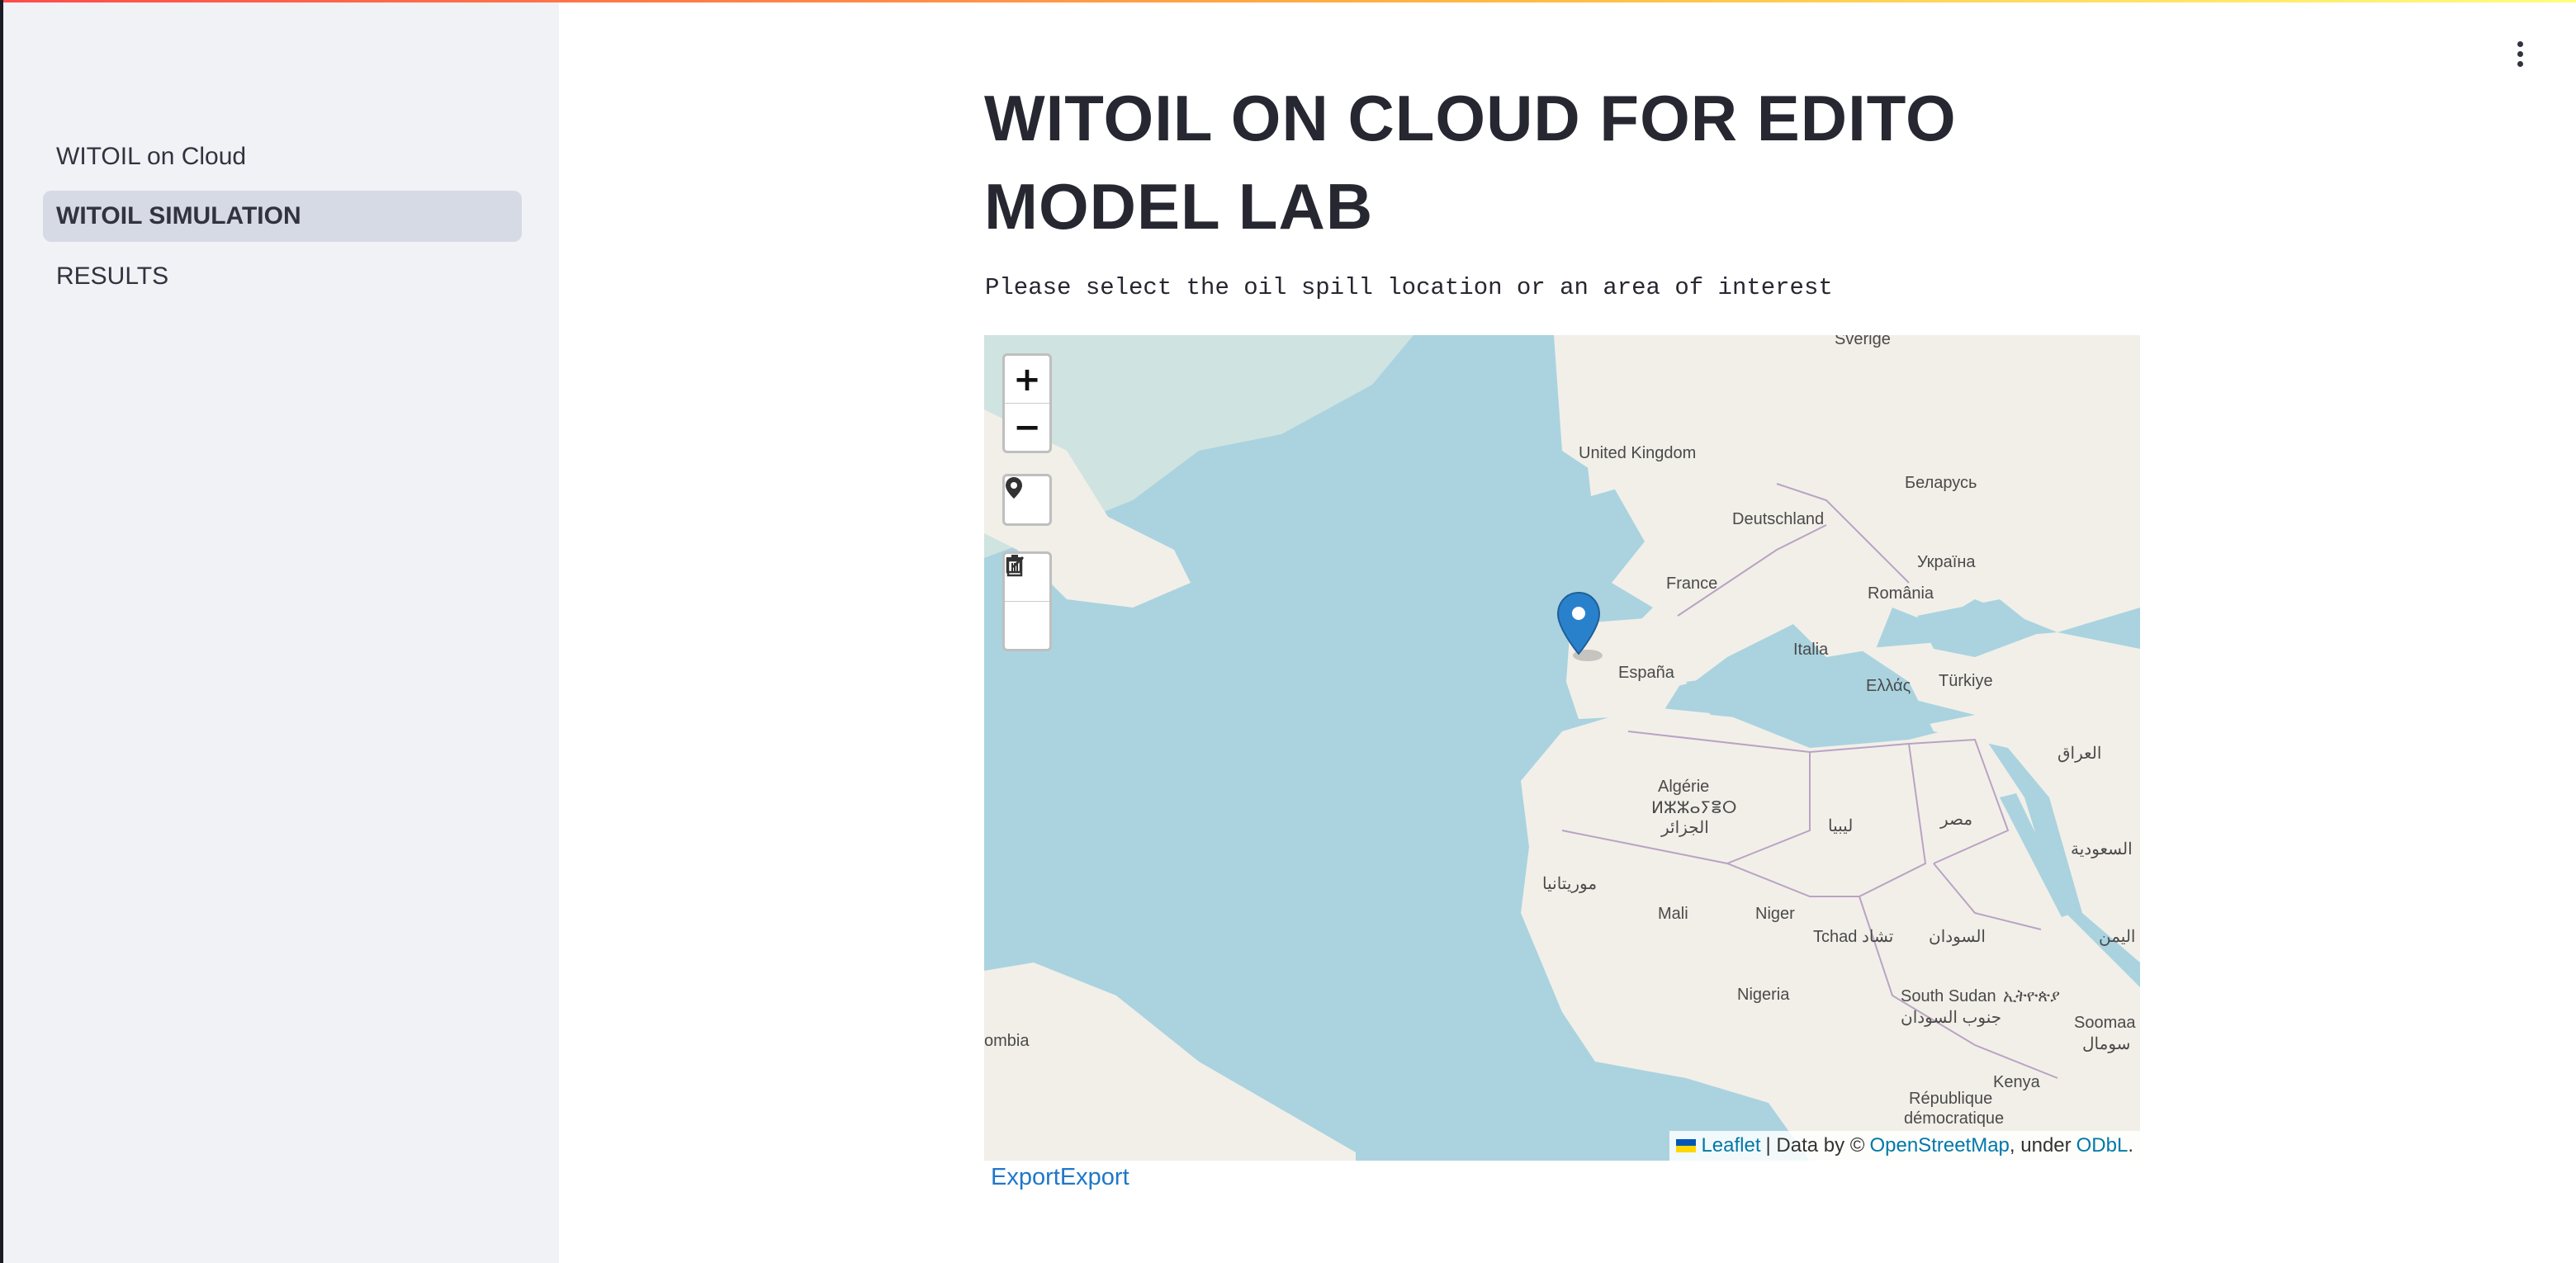  What do you see at coordinates (1570, 884) in the screenshot?
I see `map-label: موريتانيا` at bounding box center [1570, 884].